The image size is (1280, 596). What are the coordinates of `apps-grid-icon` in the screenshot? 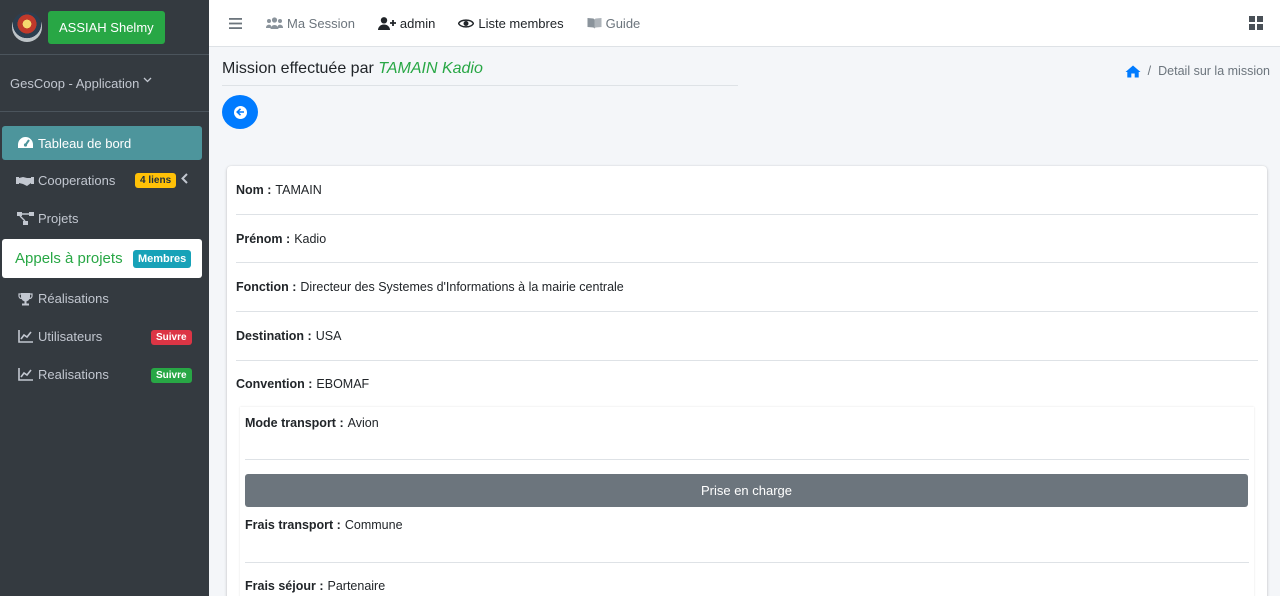 It's located at (1256, 23).